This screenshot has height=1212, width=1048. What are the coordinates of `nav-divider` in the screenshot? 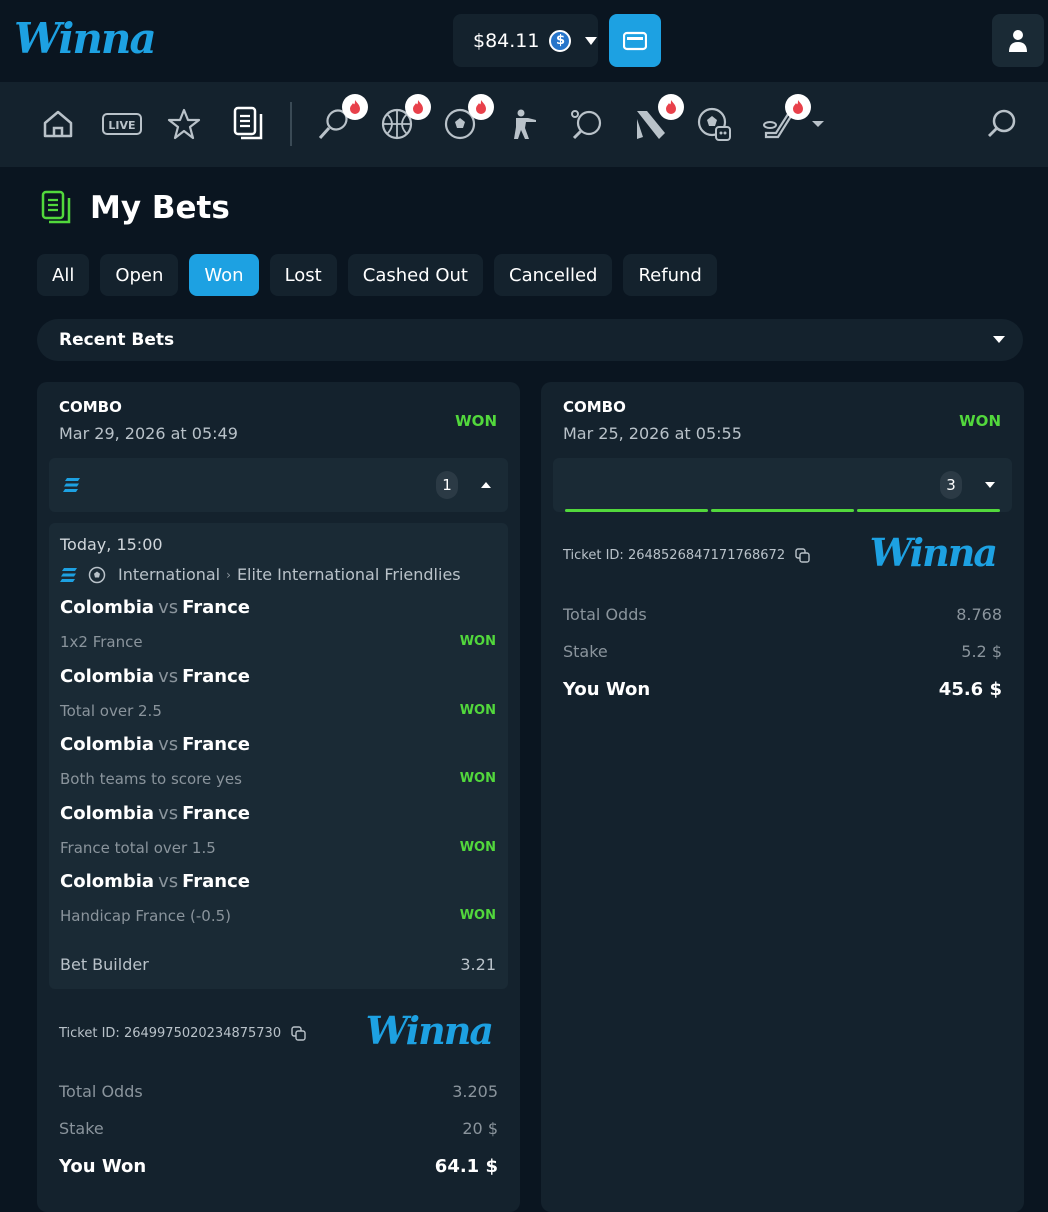 It's located at (291, 124).